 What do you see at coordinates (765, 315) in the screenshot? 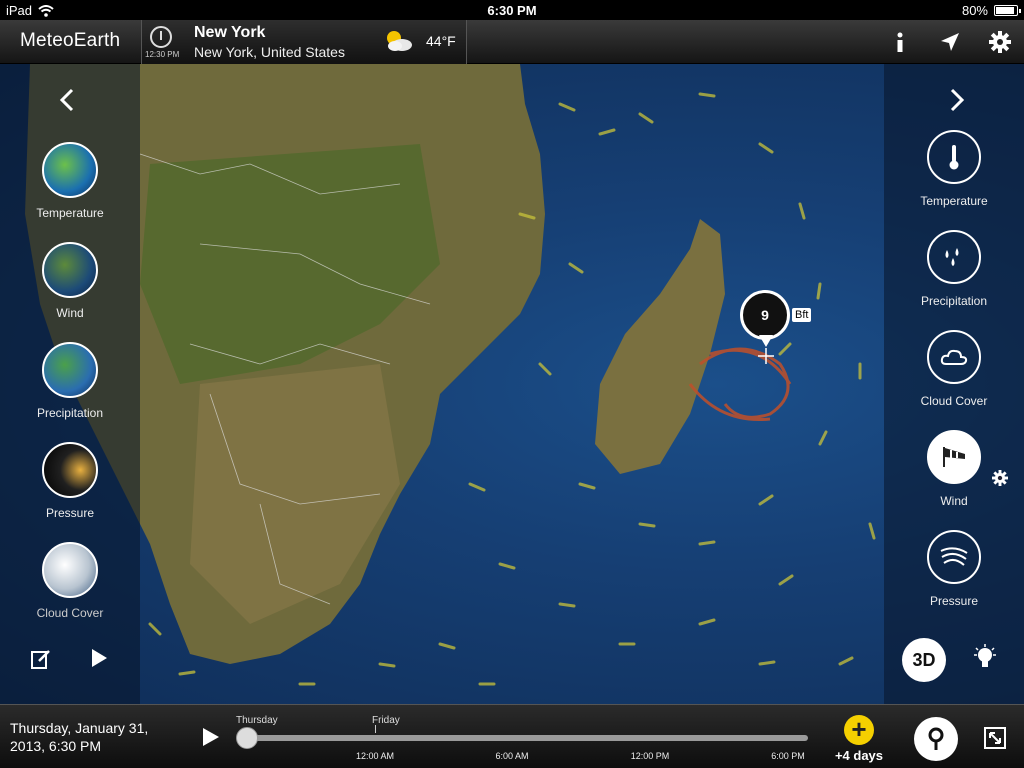
I see `marker-value: 9` at bounding box center [765, 315].